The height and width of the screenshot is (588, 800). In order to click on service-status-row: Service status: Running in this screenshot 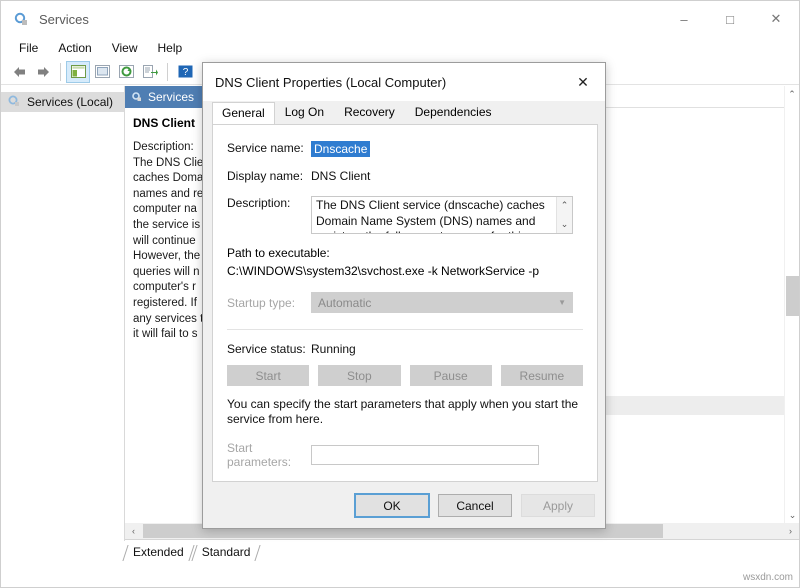, I will do `click(405, 349)`.